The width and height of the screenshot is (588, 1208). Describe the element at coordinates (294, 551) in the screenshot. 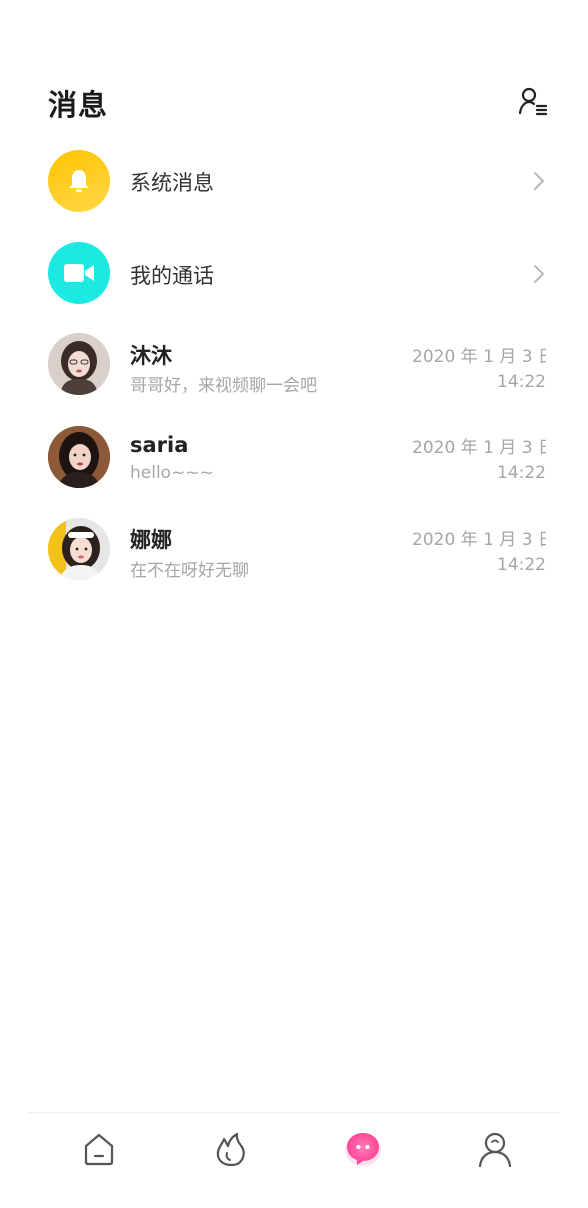

I see `conversation-item: 娜娜 在不在呀好无聊 2020 年 1 月 3 日 14:22` at that location.